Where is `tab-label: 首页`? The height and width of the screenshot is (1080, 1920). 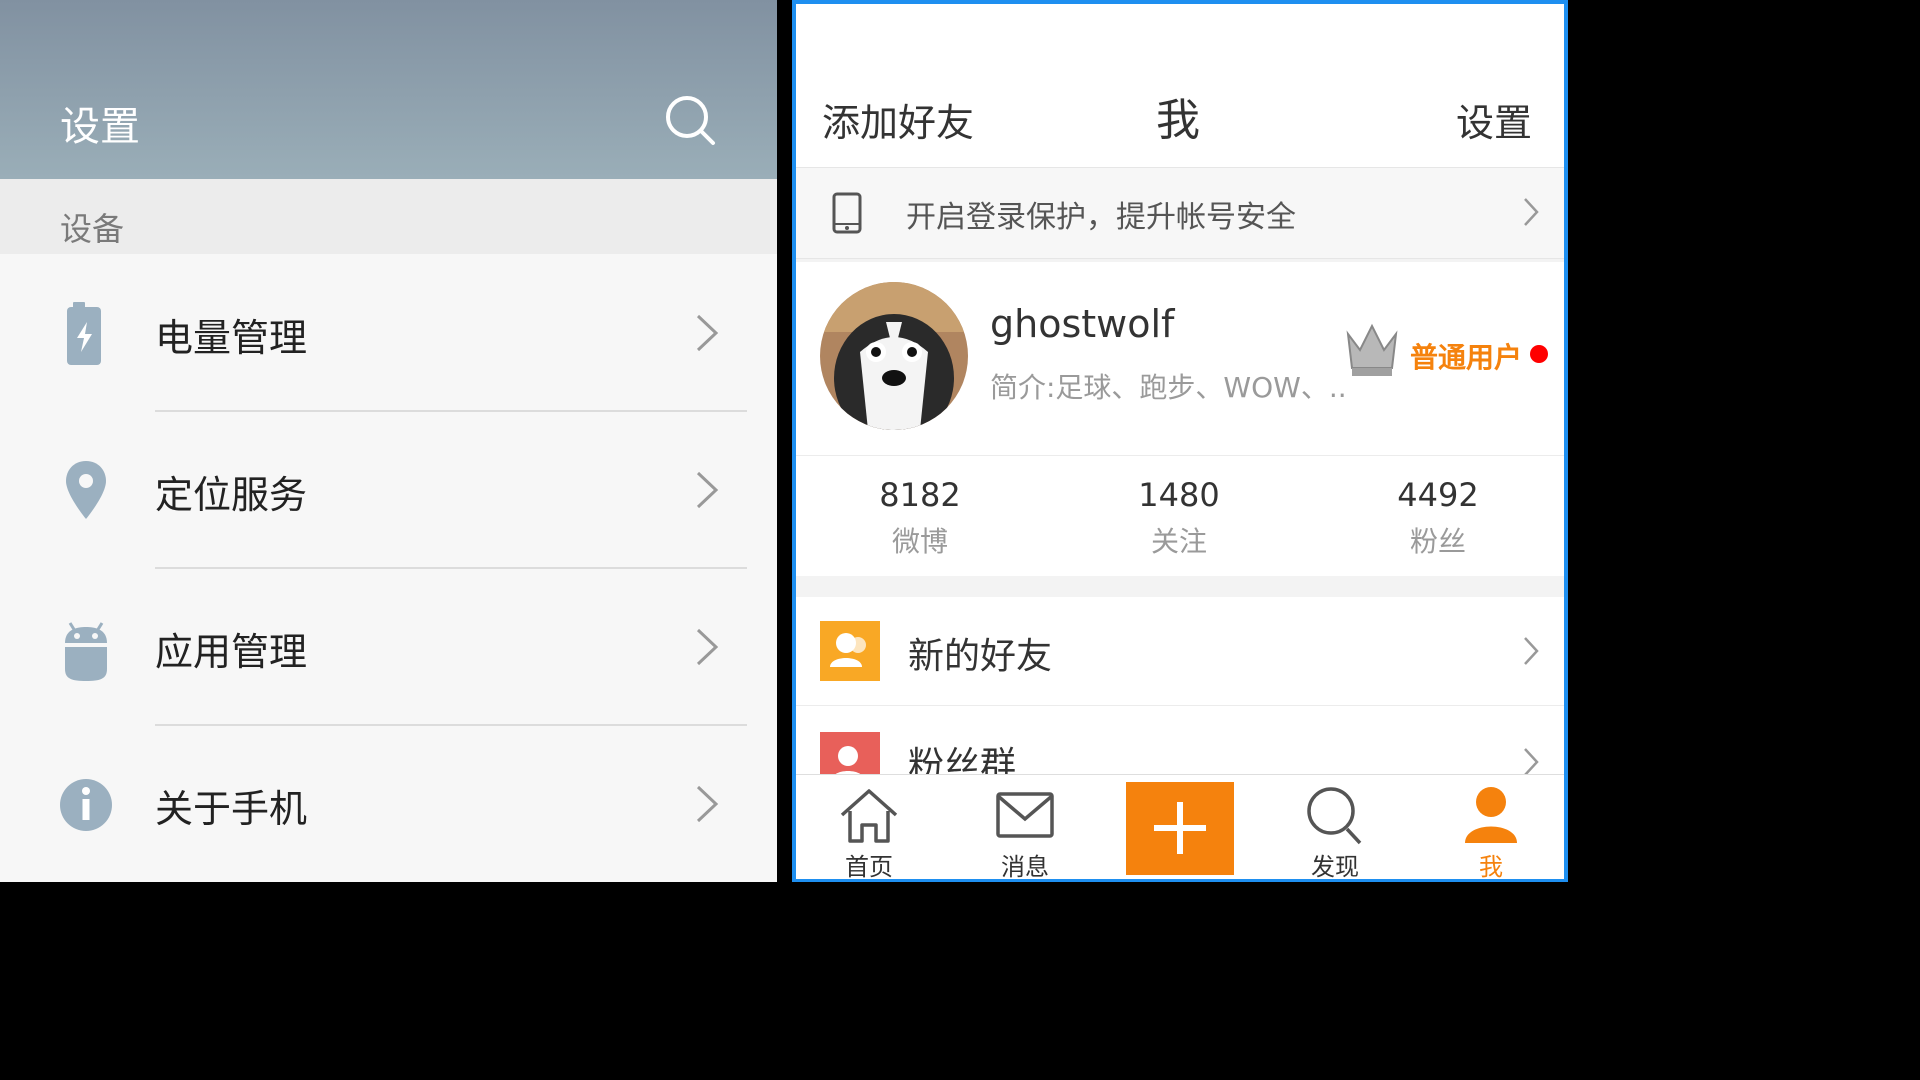
tab-label: 首页 is located at coordinates (869, 867).